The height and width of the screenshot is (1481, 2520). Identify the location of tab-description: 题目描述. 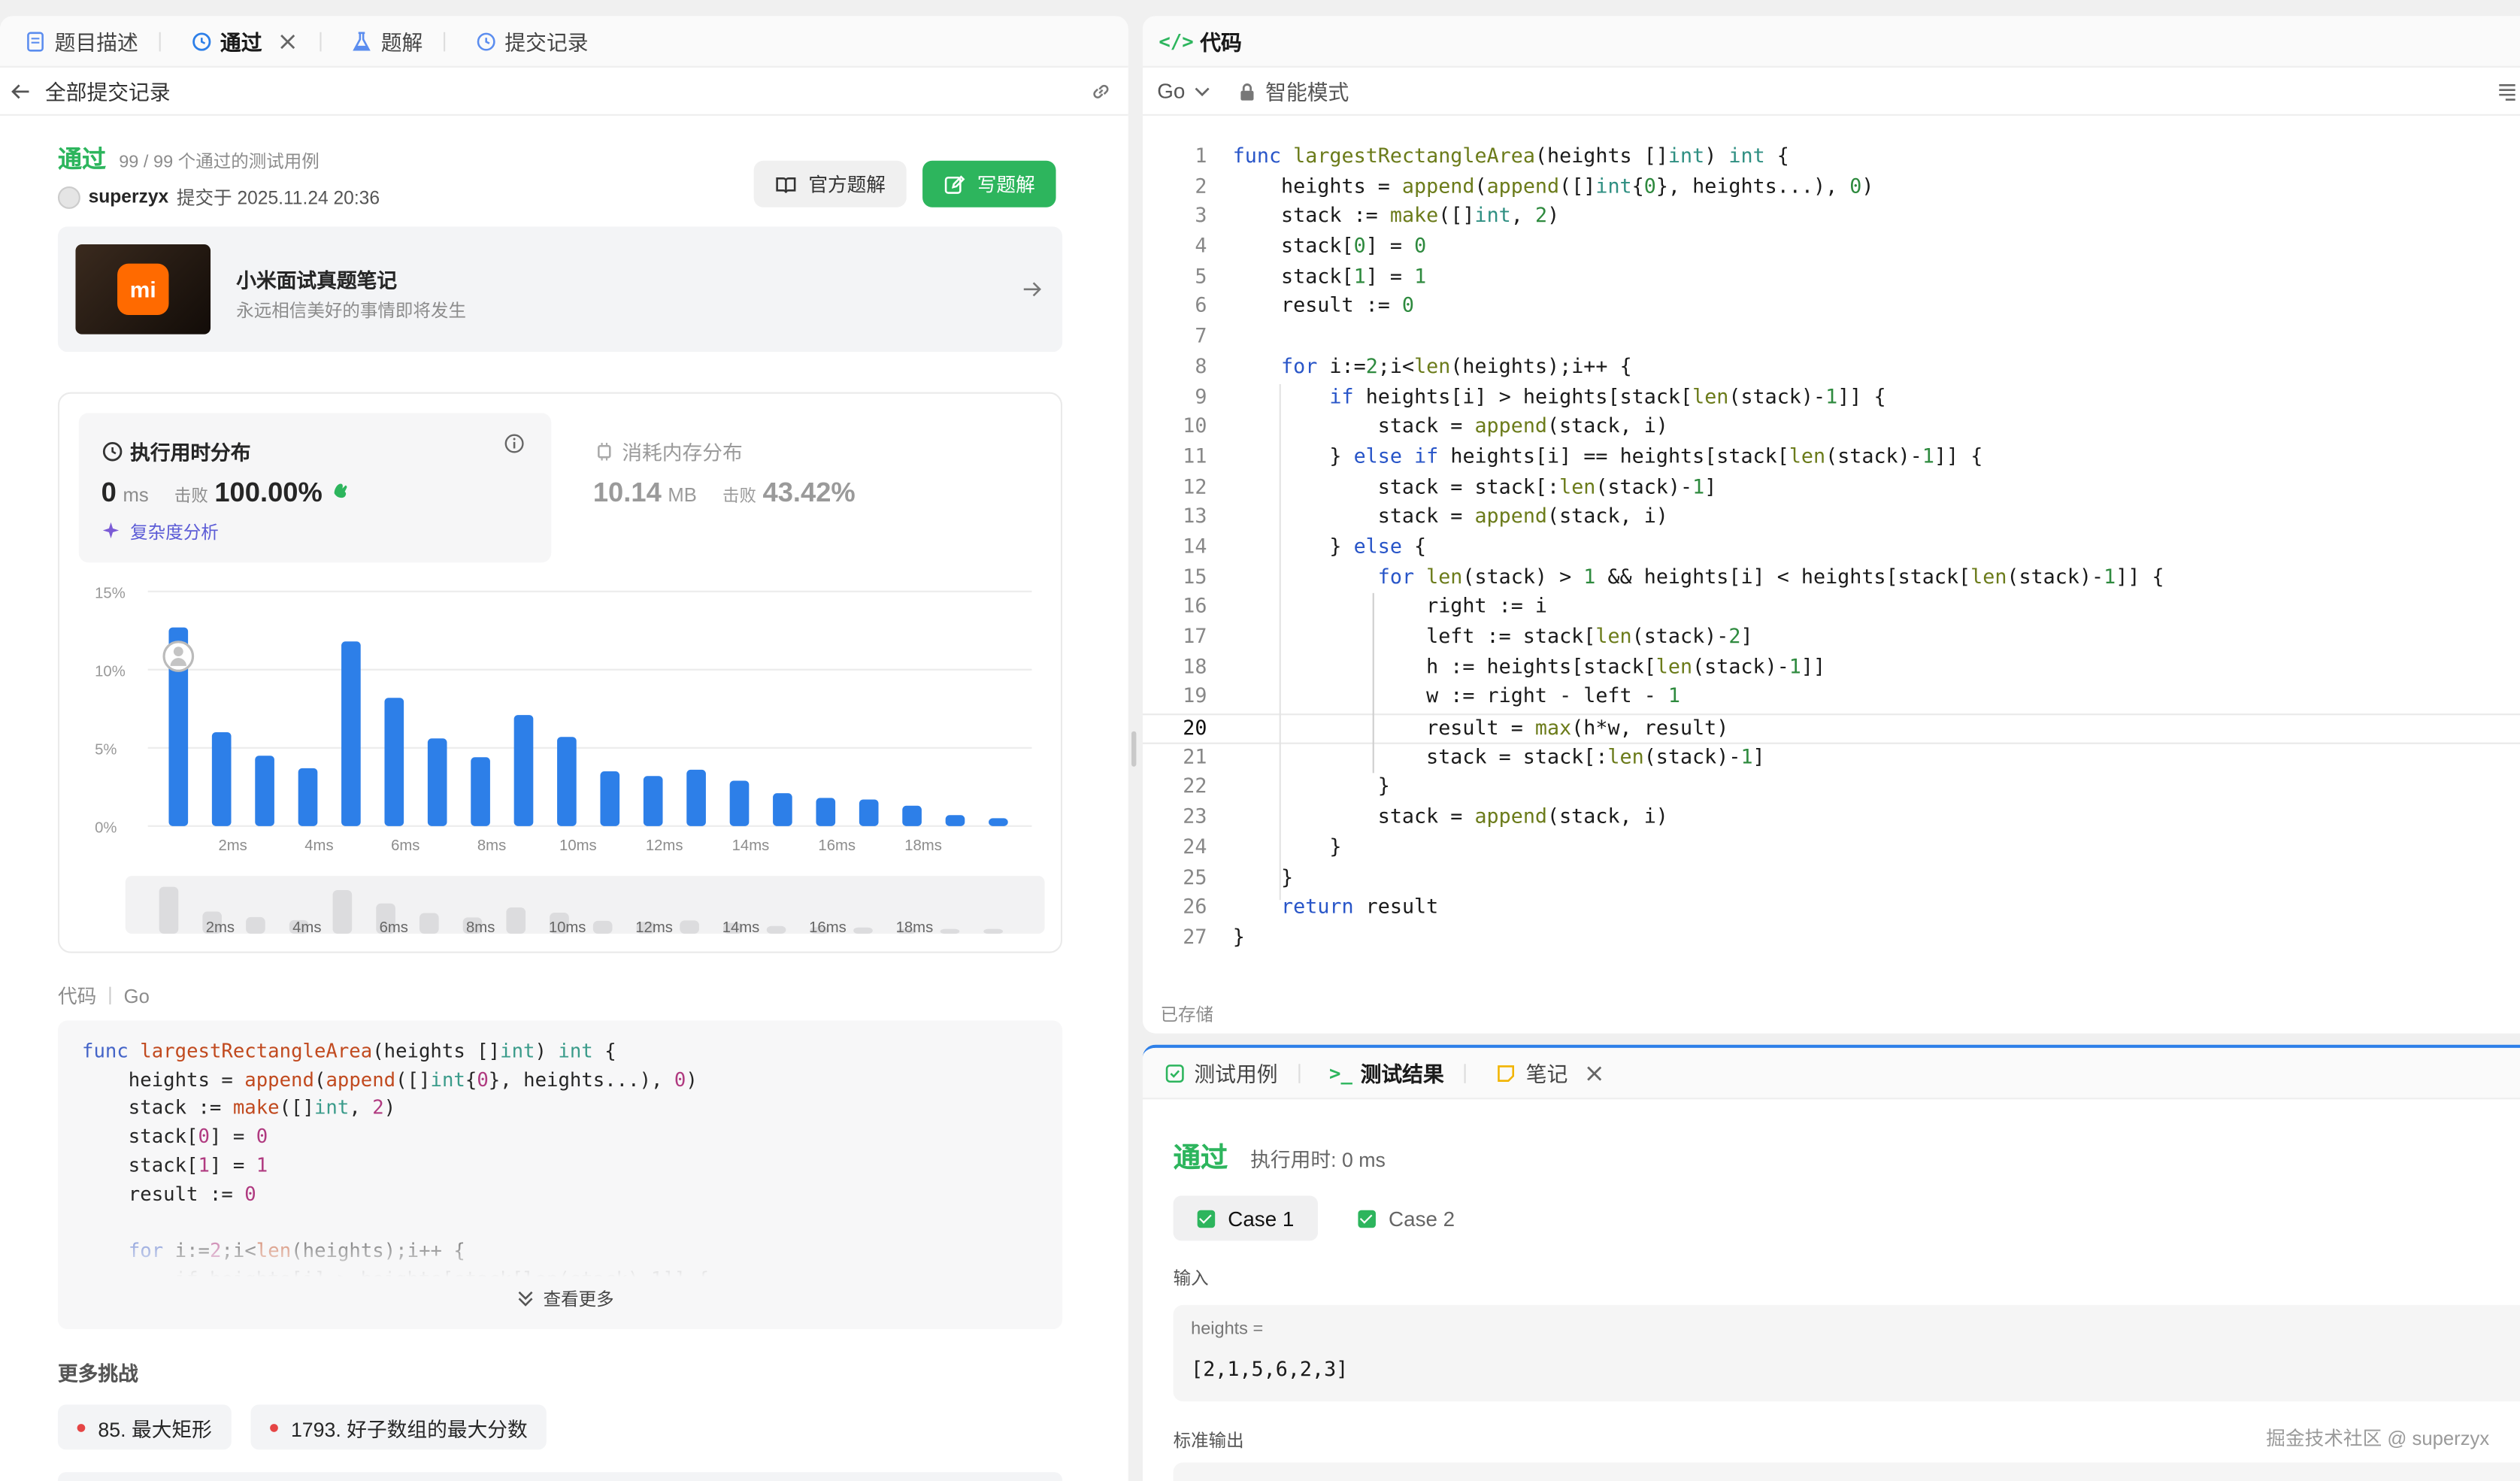
(92, 41).